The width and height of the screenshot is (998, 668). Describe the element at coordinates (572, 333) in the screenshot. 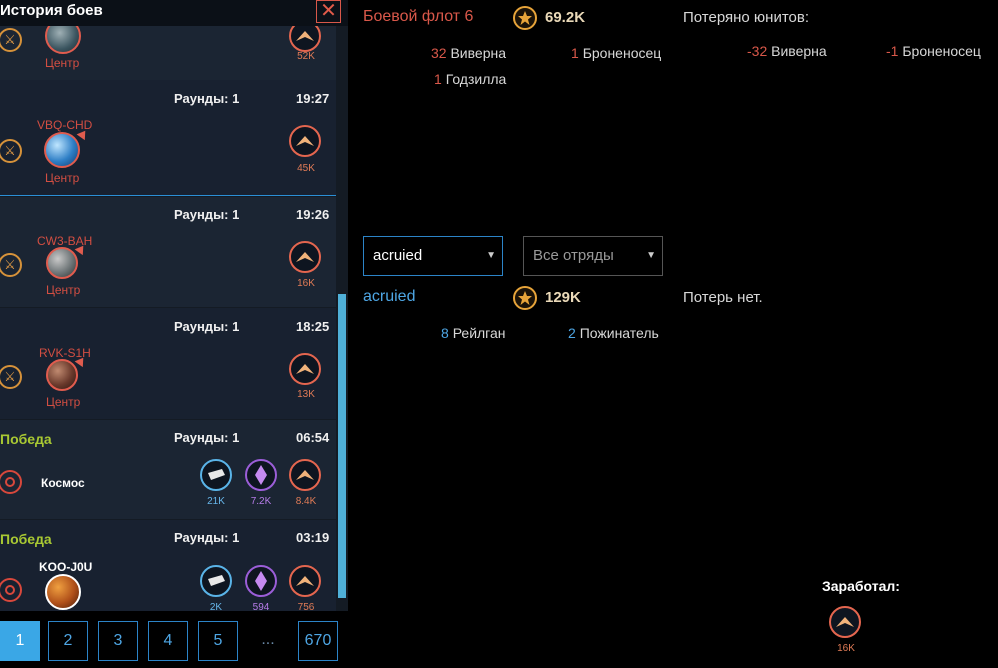

I see `unit-count: 2` at that location.